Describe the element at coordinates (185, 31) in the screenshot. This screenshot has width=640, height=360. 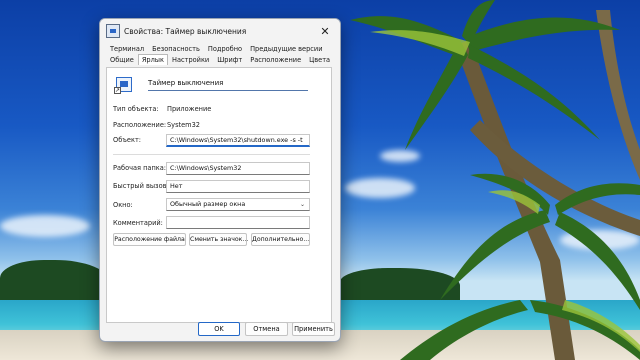
I see `window-title: Свойства: Таймер выключения` at that location.